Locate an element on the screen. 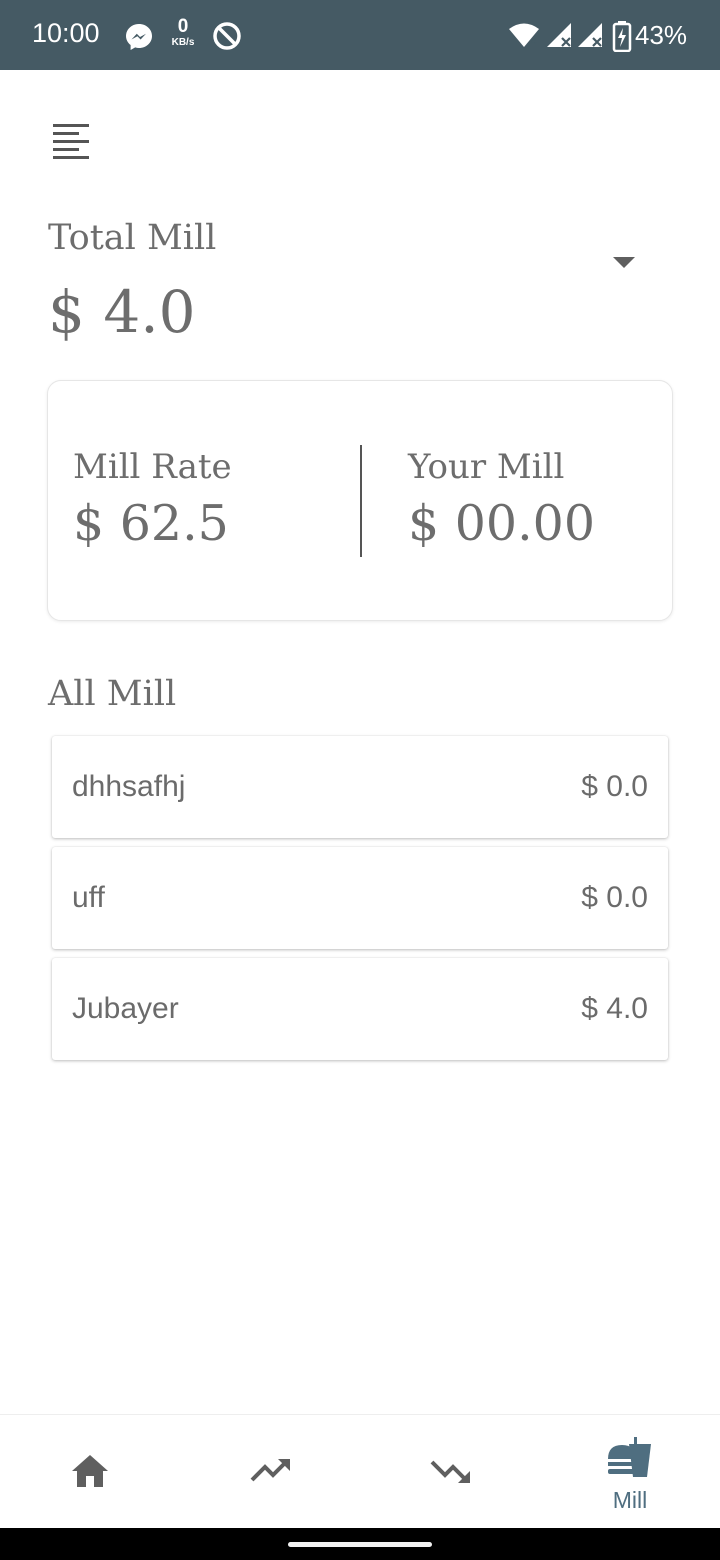  nav-expense is located at coordinates (450, 1472).